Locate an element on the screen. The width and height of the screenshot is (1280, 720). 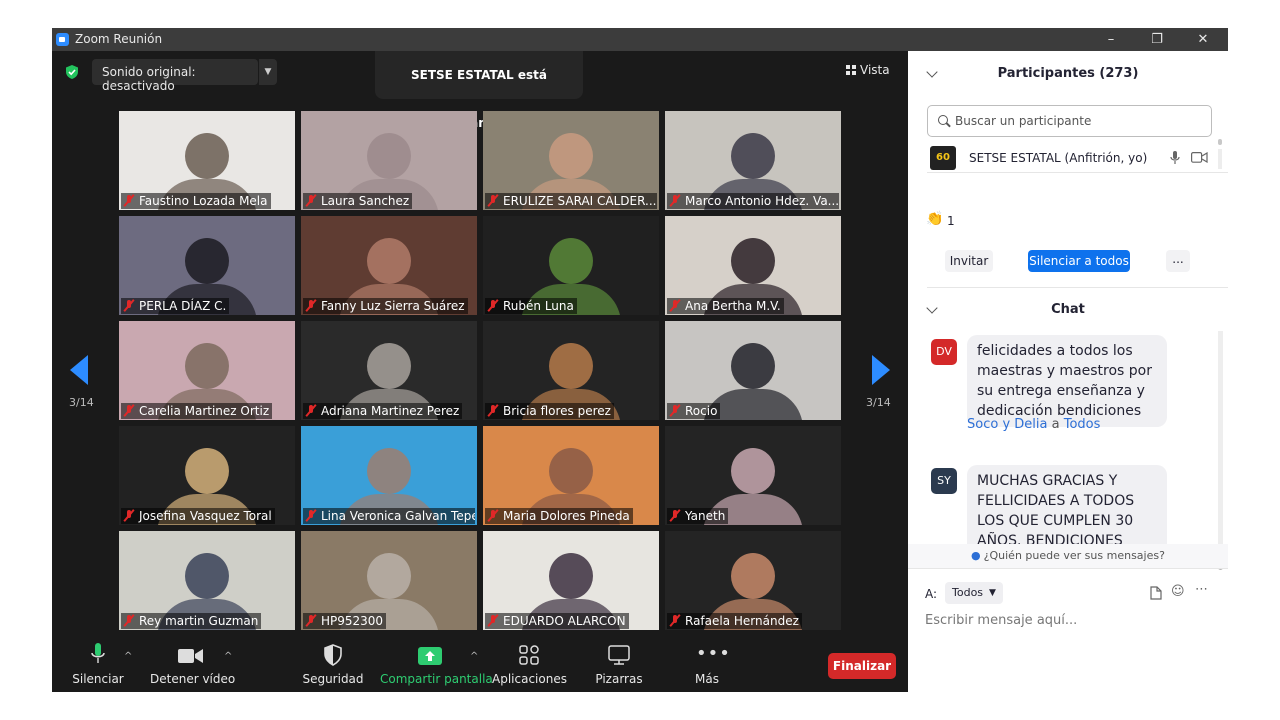
close-button: ✕ is located at coordinates (1203, 39).